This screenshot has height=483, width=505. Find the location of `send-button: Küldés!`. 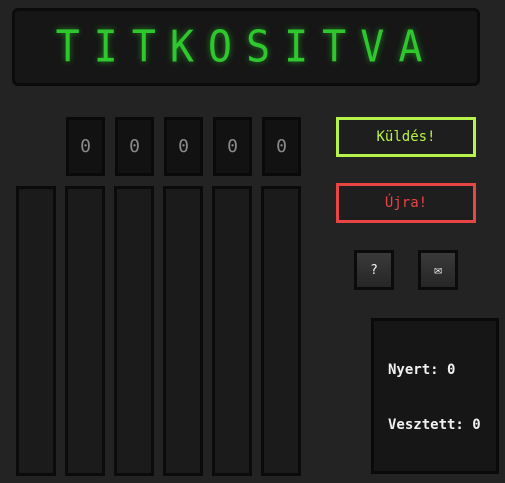

send-button: Küldés! is located at coordinates (406, 137).